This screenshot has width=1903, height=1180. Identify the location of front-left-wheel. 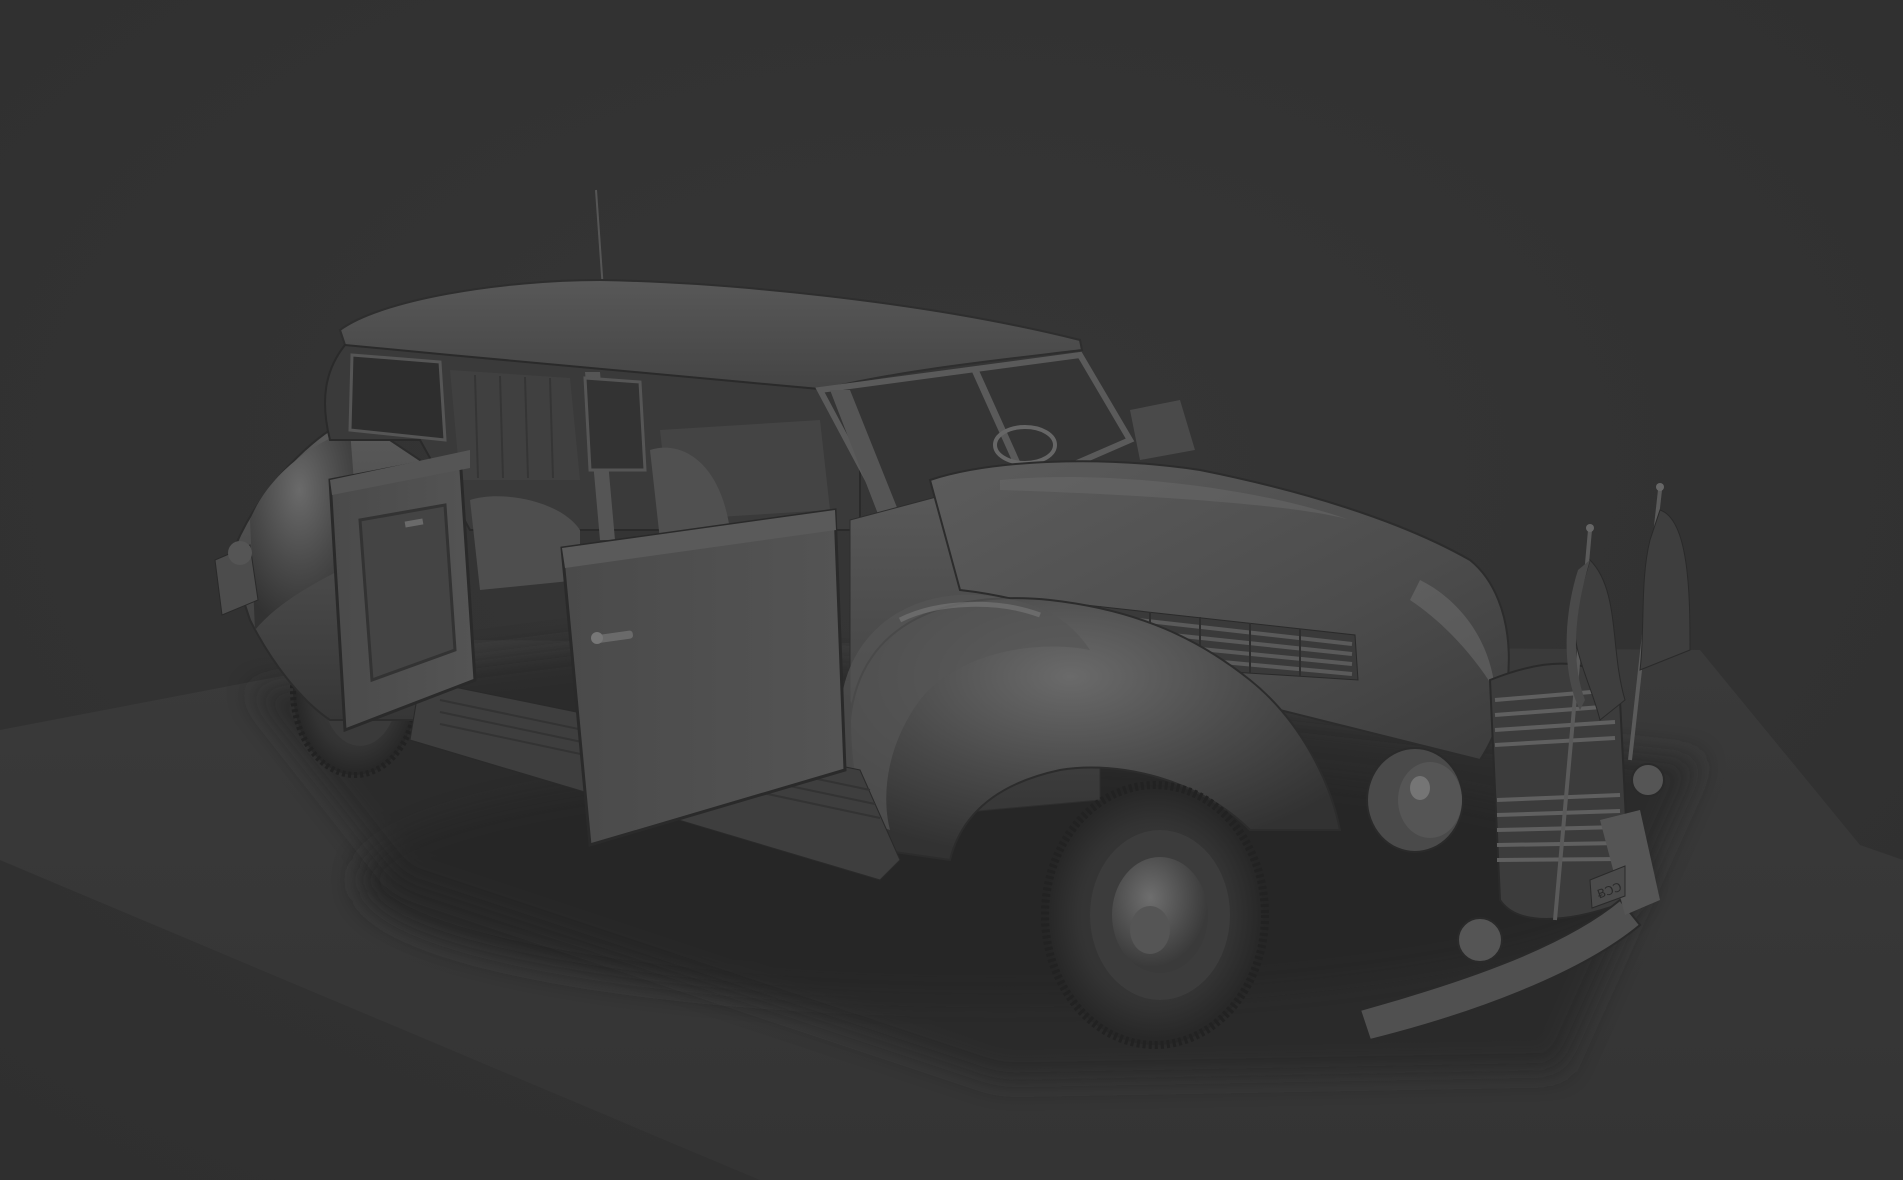
(1155, 915).